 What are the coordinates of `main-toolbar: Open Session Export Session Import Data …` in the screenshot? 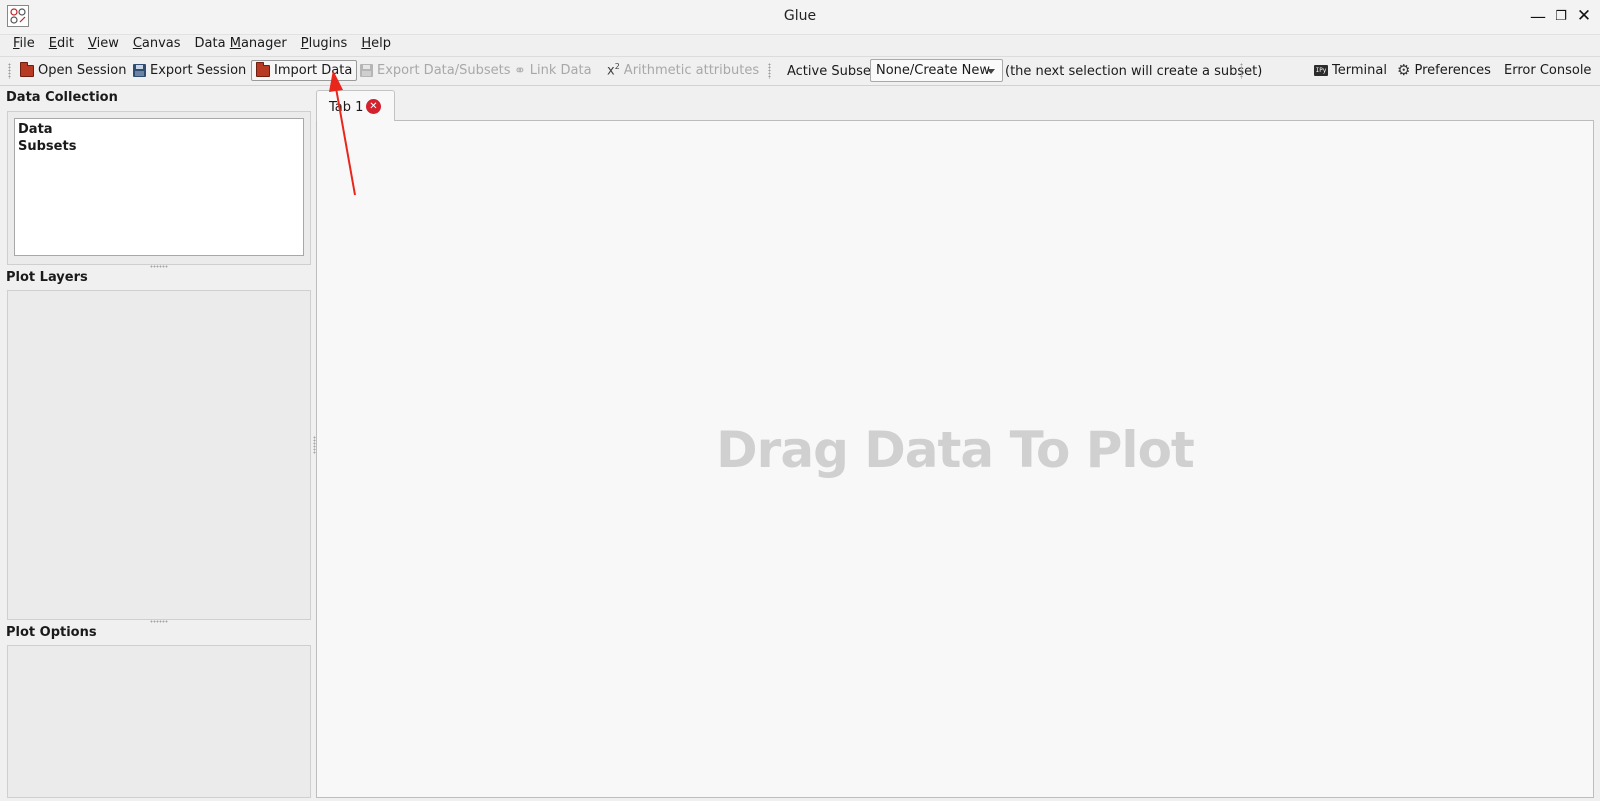 It's located at (800, 71).